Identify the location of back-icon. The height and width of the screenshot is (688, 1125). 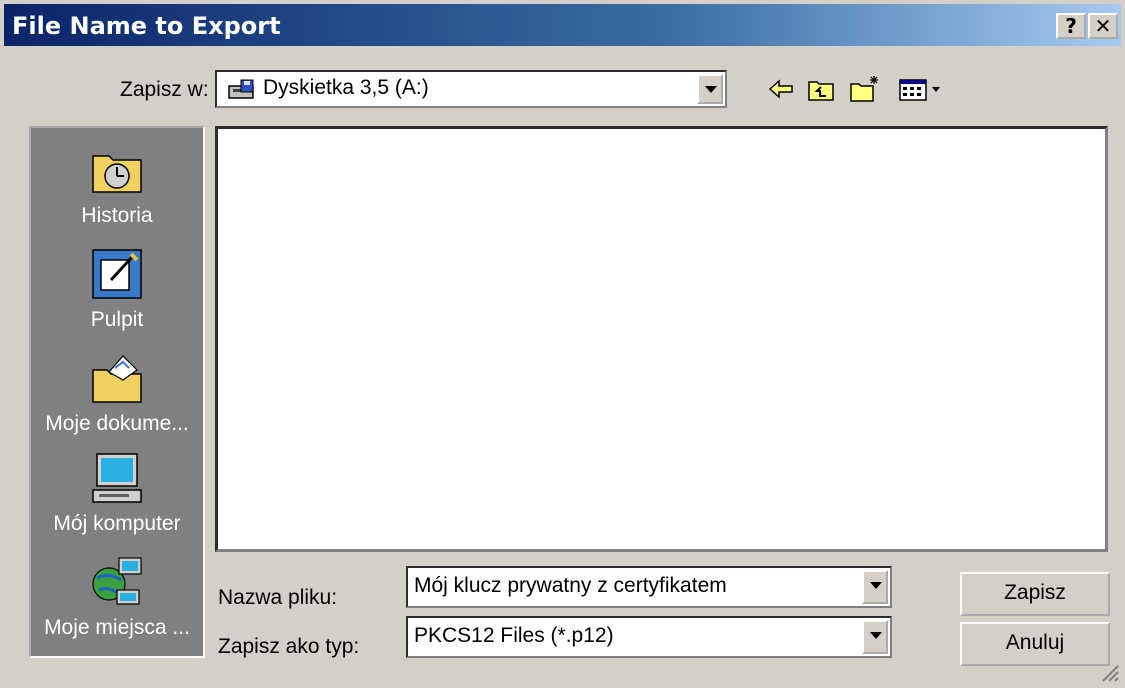
(781, 89).